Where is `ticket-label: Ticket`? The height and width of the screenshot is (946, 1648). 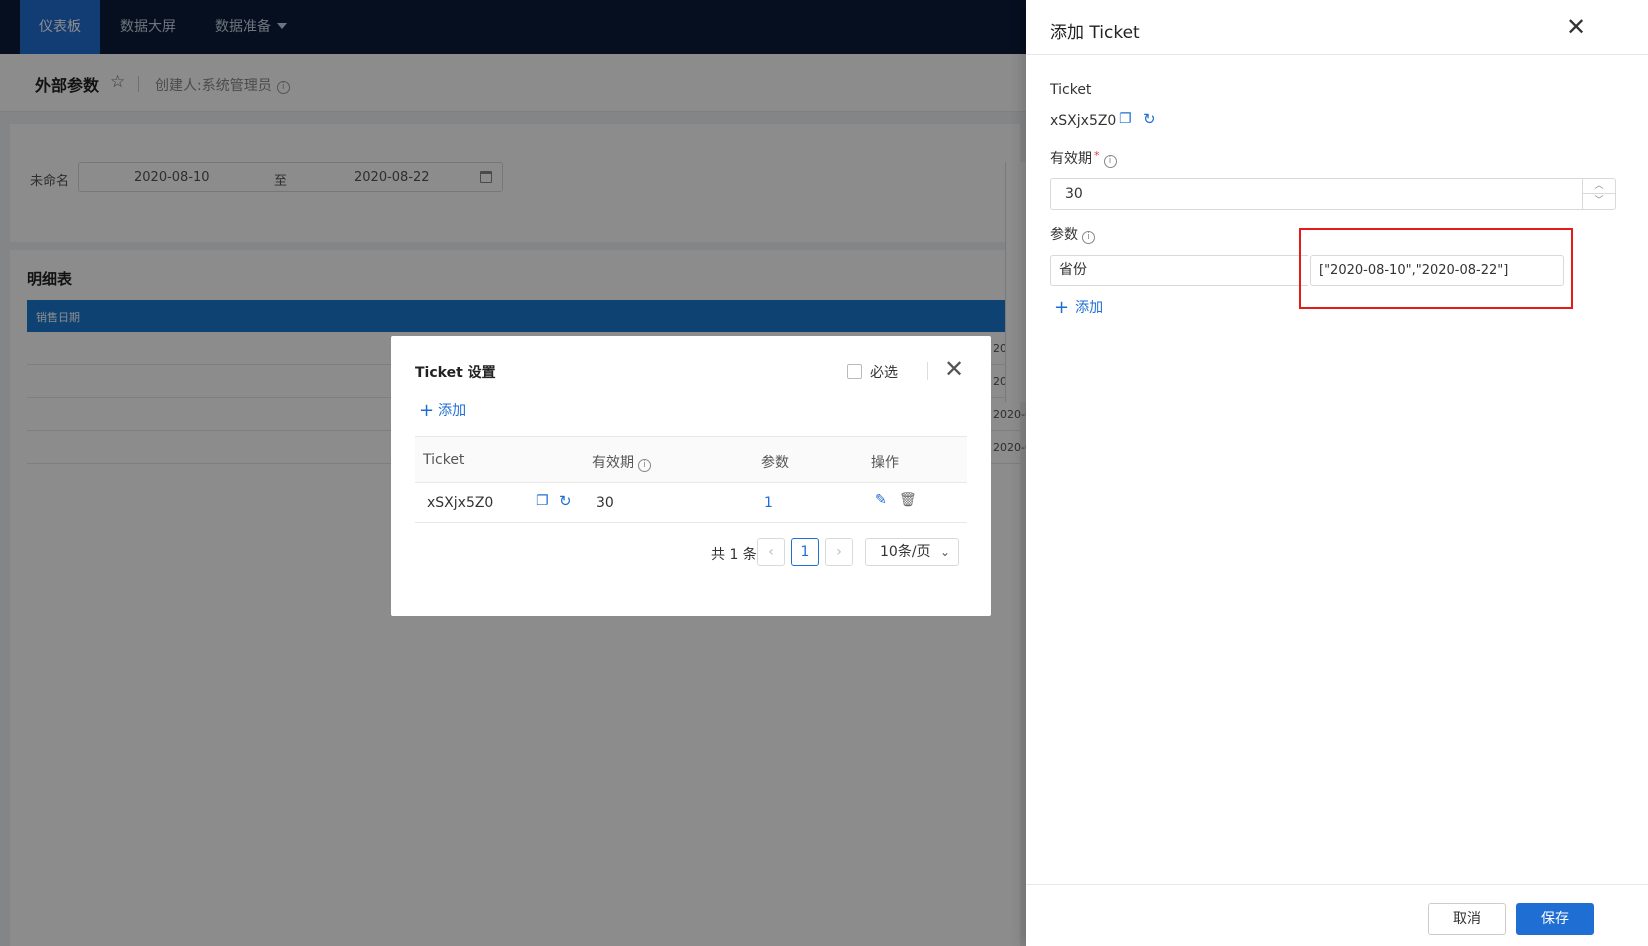 ticket-label: Ticket is located at coordinates (1071, 90).